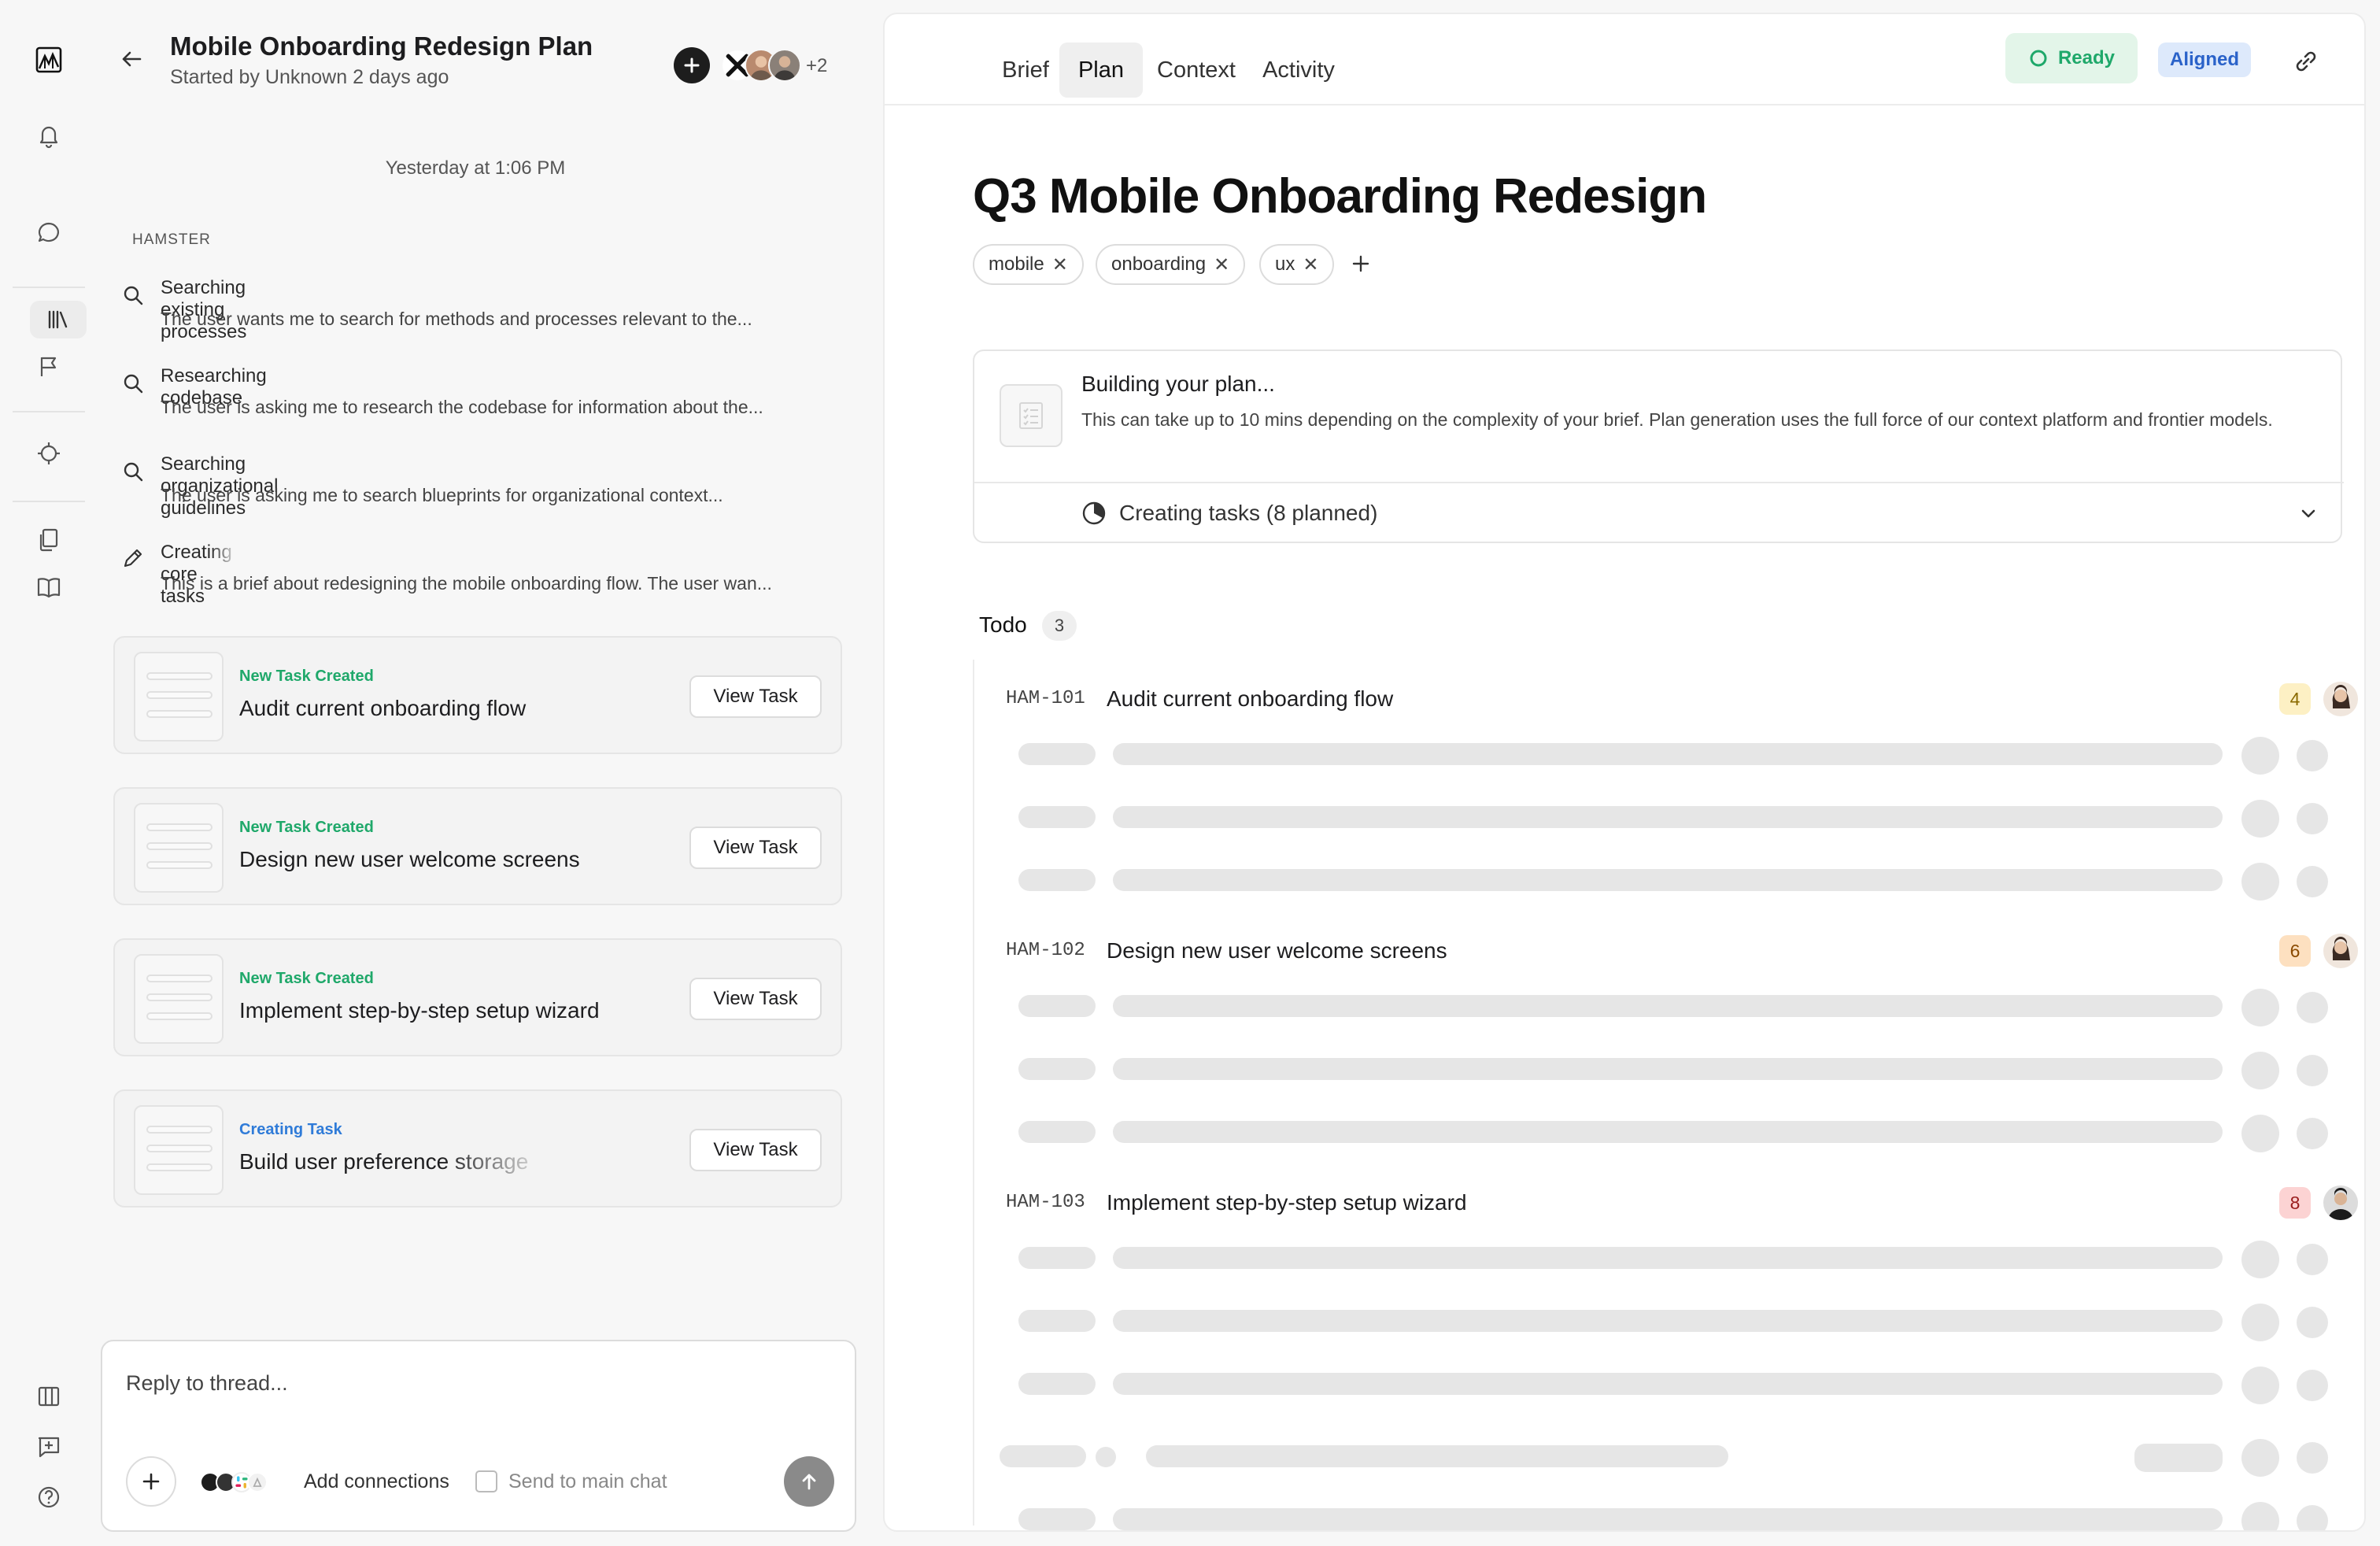 The image size is (2380, 1546). What do you see at coordinates (1665, 786) in the screenshot?
I see `task-row: HAM-101 Audit current onboarding flow 4` at bounding box center [1665, 786].